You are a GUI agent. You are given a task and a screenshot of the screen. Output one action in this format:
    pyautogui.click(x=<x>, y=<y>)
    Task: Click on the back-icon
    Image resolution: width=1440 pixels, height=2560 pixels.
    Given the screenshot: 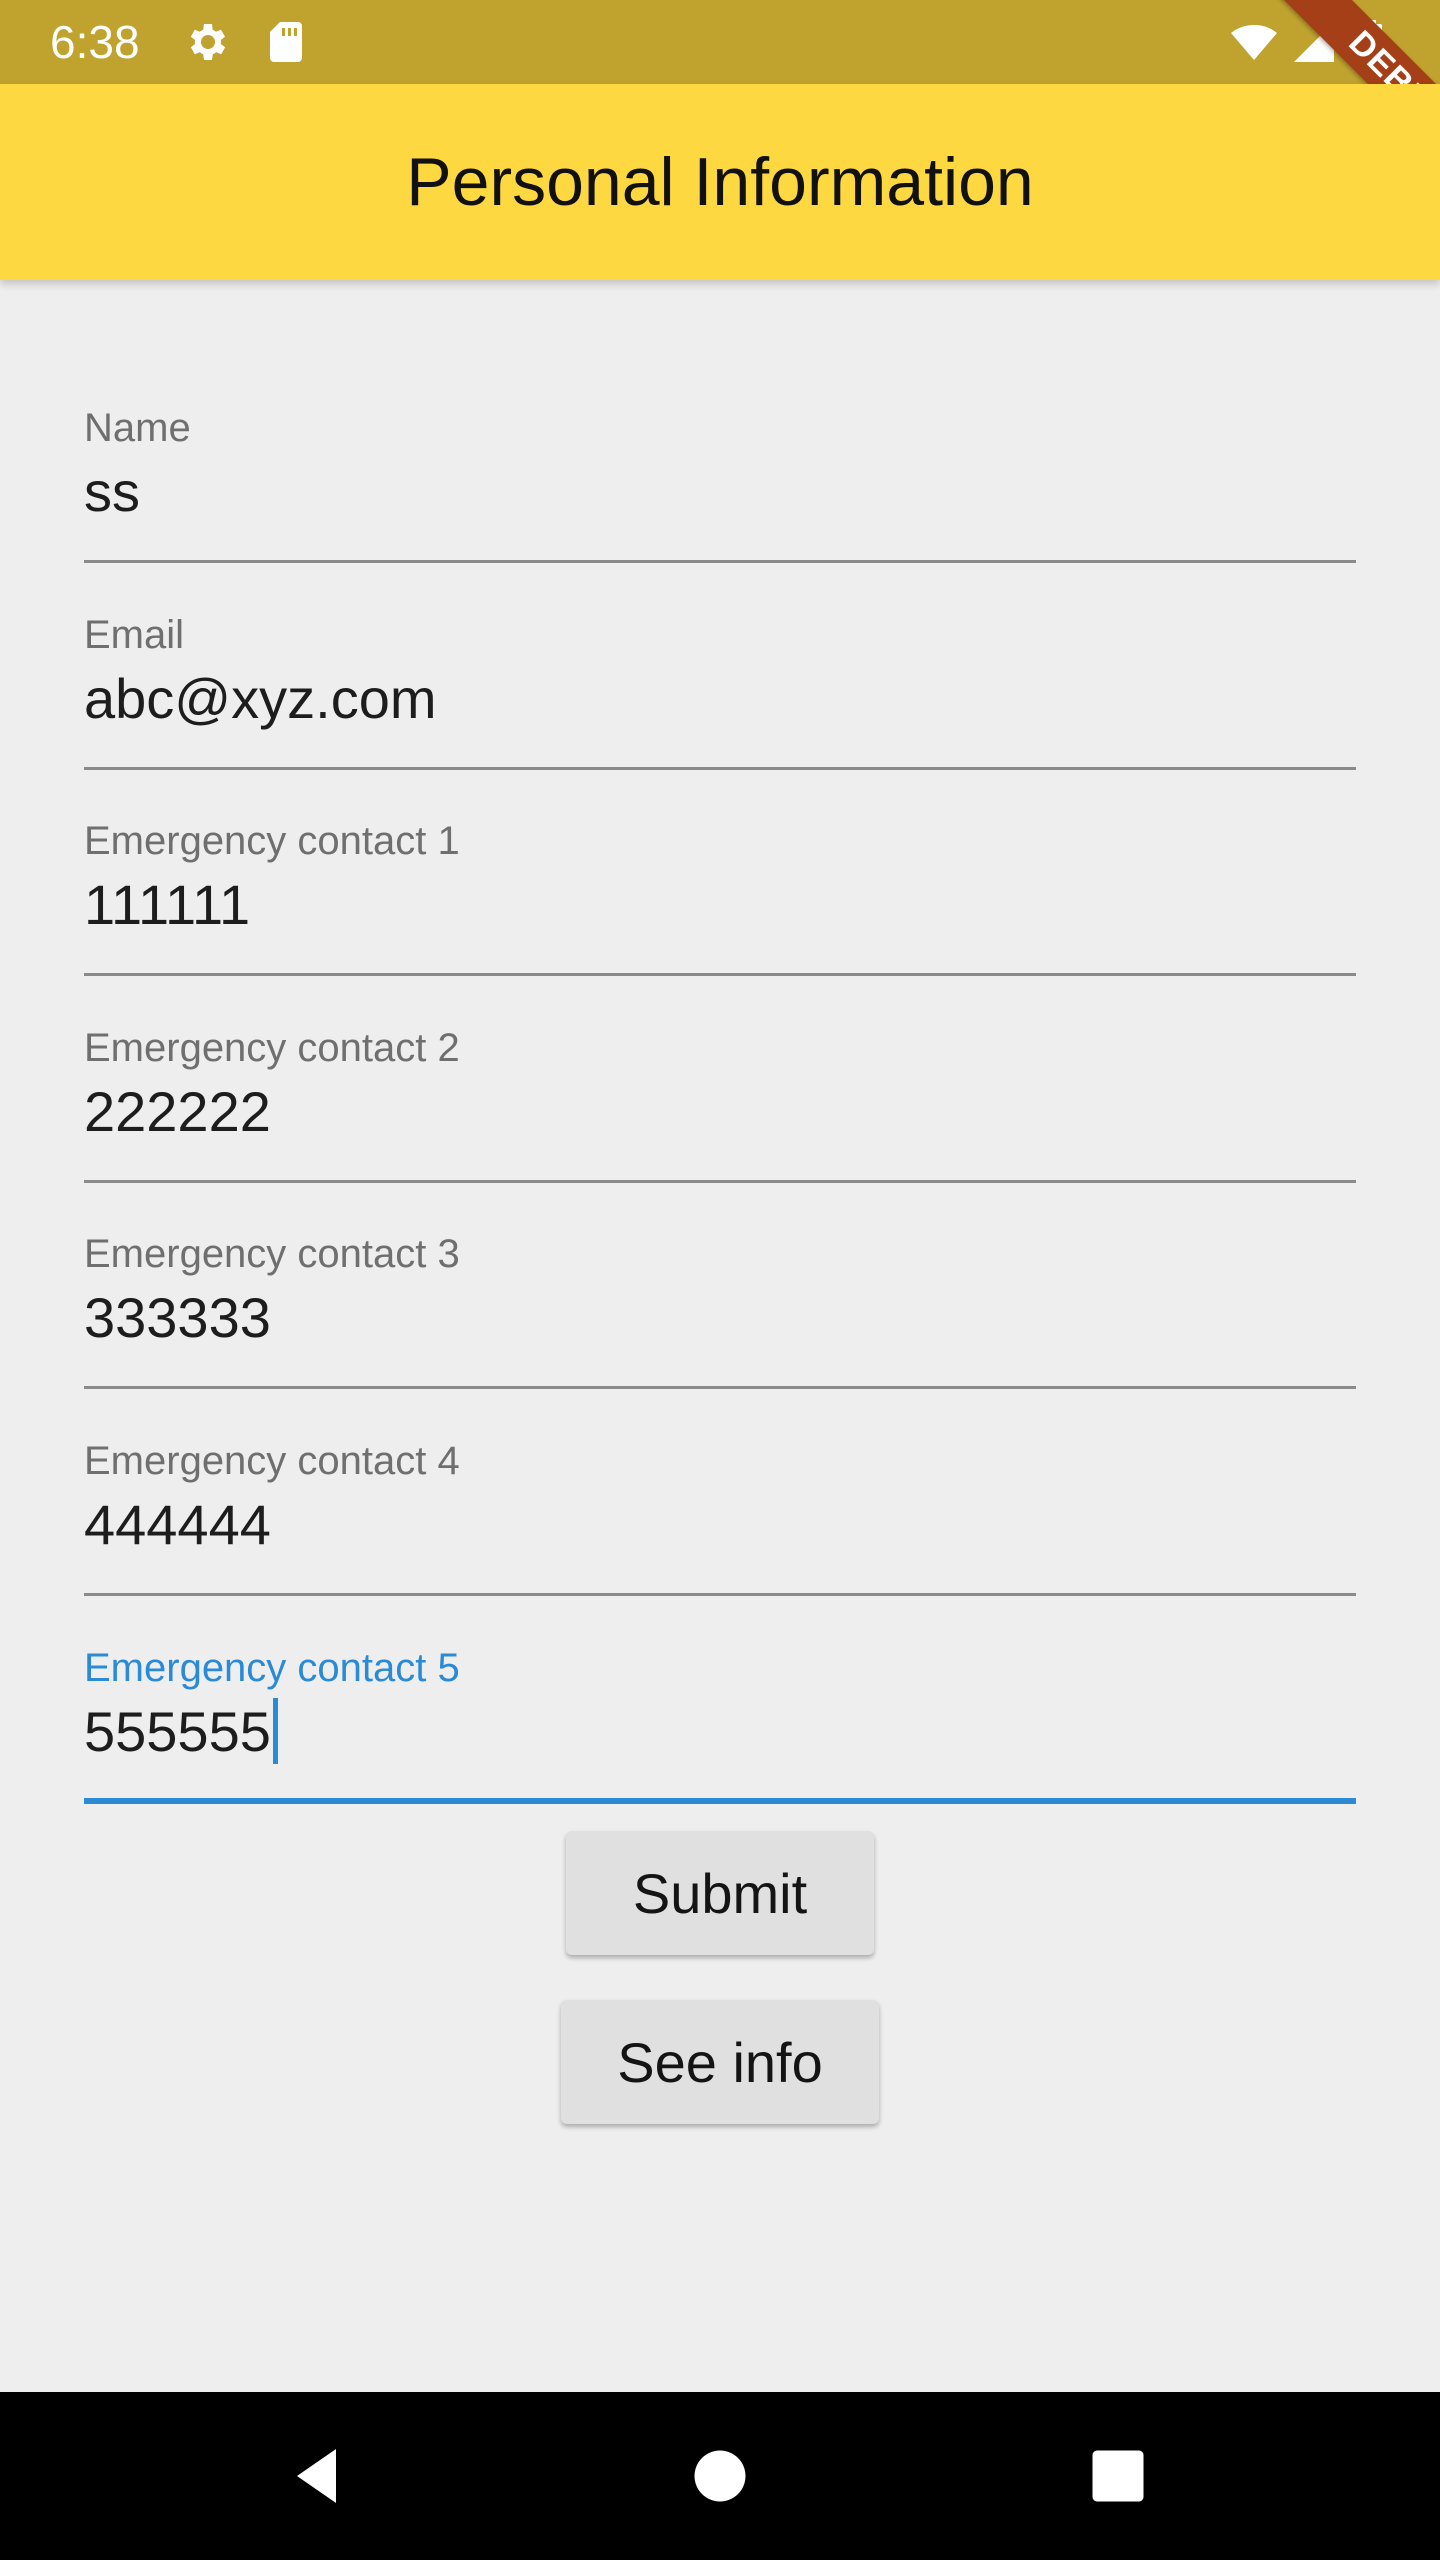 What is the action you would take?
    pyautogui.click(x=318, y=2476)
    